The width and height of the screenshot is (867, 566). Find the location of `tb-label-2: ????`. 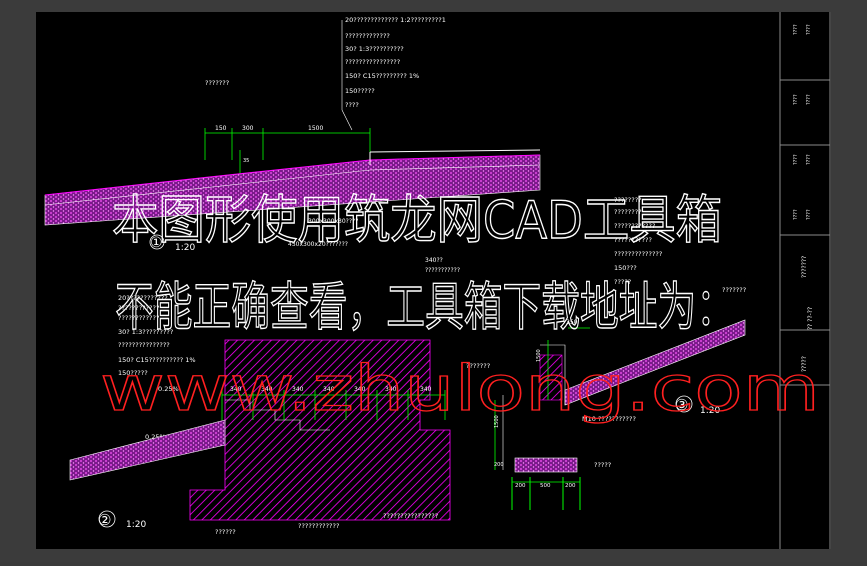

tb-label-2: ???? is located at coordinates (809, 29).